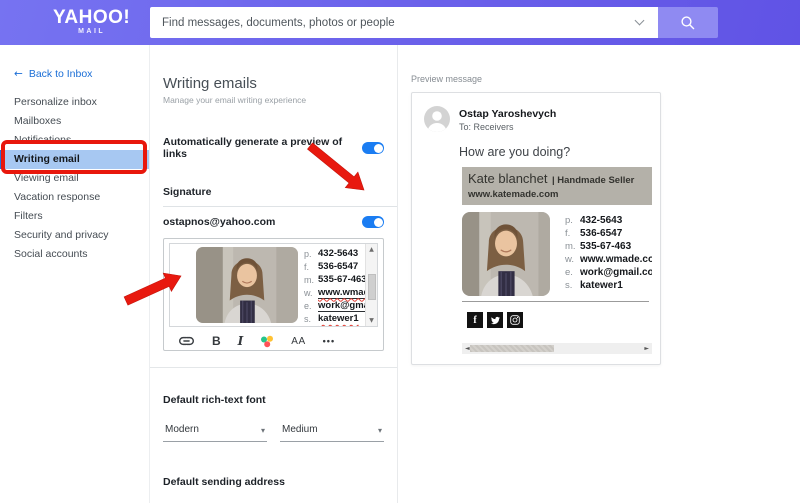 Image resolution: width=800 pixels, height=503 pixels. Describe the element at coordinates (336, 305) in the screenshot. I see `signature-contact-row: e. work@gma` at that location.